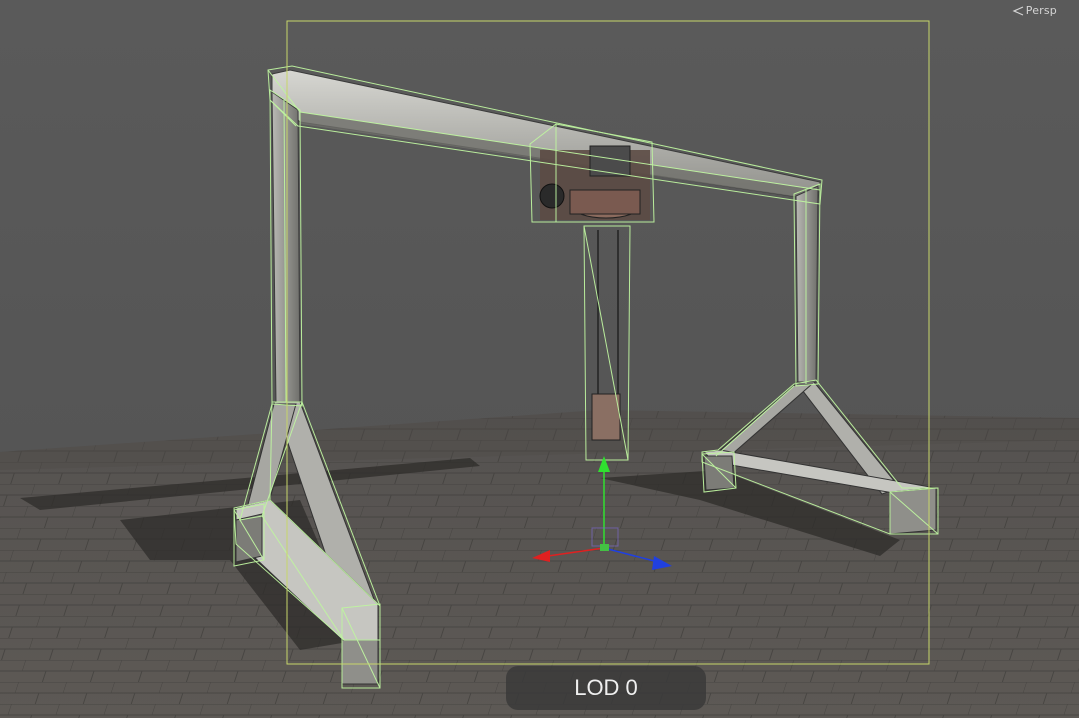 Image resolution: width=1079 pixels, height=718 pixels. I want to click on right-post, so click(807, 285).